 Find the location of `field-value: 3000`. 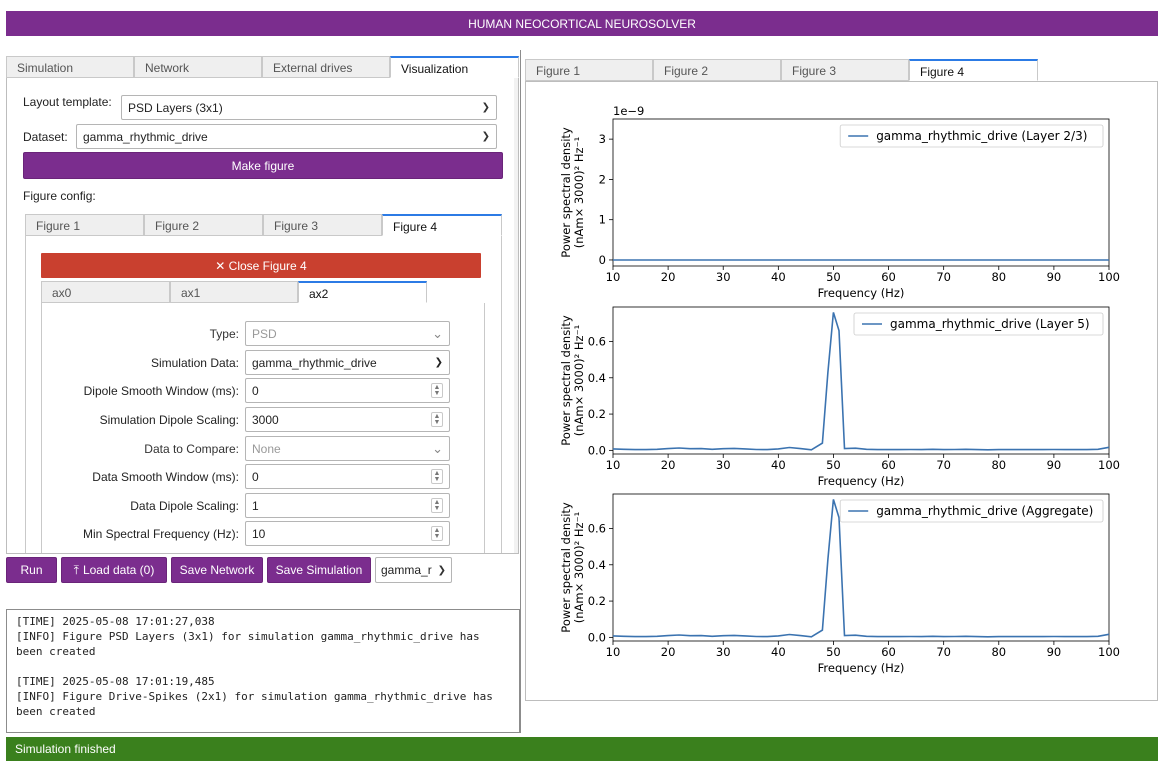

field-value: 3000 is located at coordinates (265, 419).